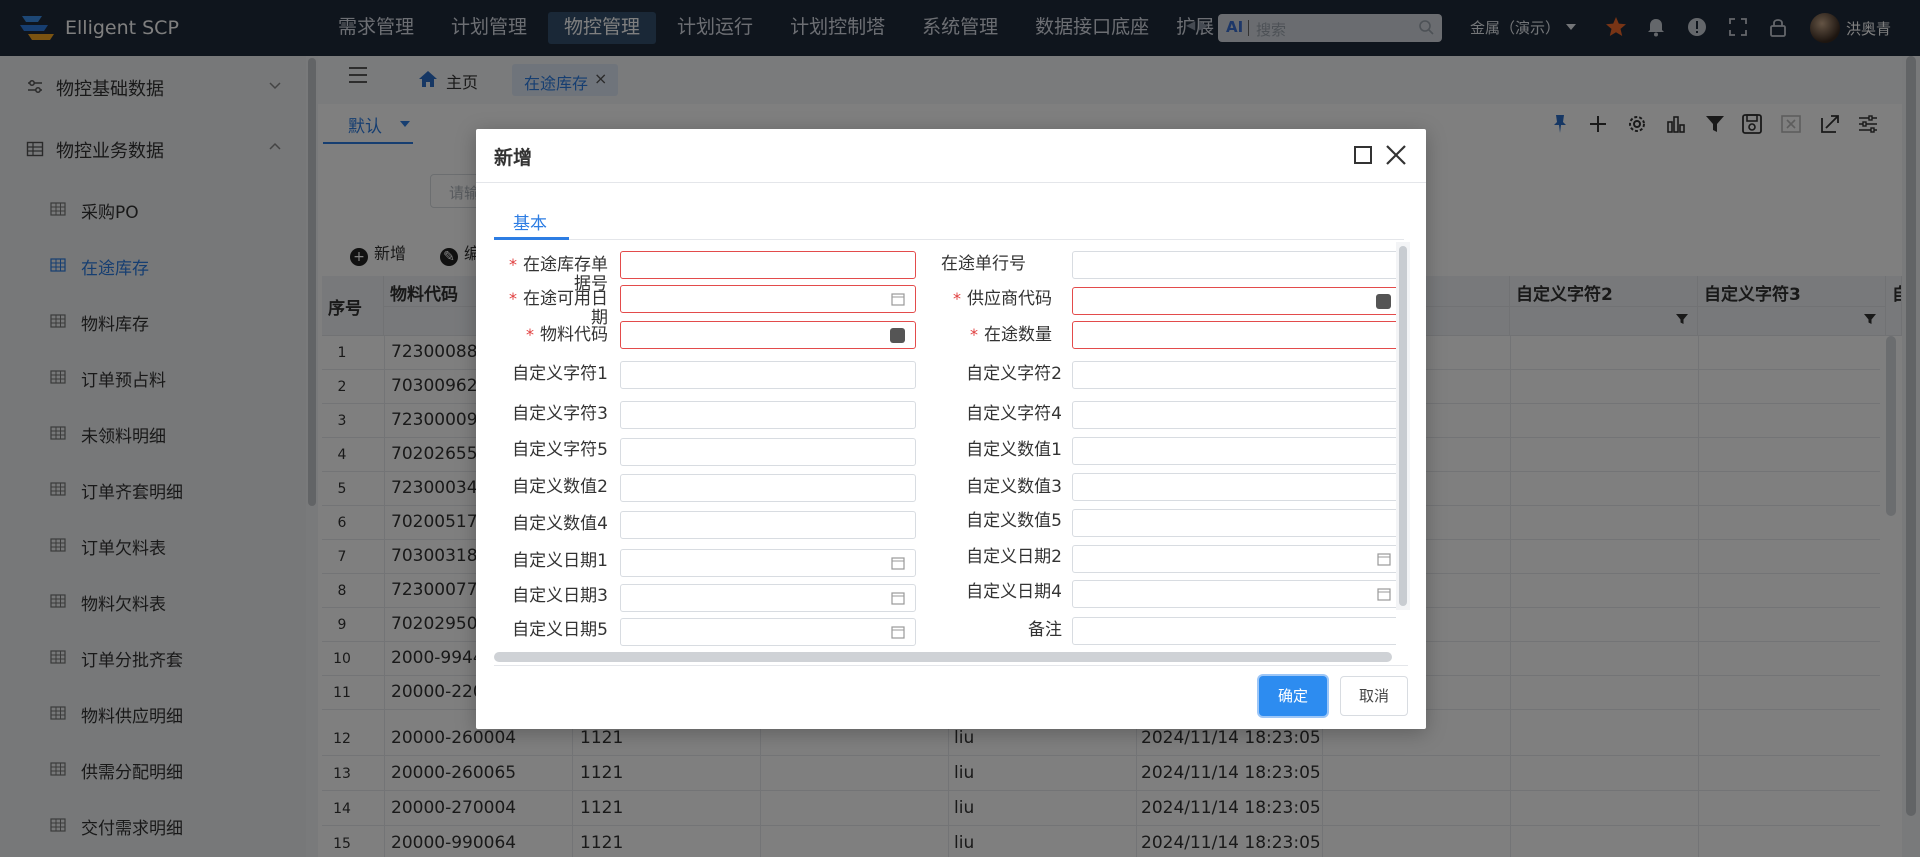  What do you see at coordinates (530, 221) in the screenshot?
I see `tab-basic: 基本` at bounding box center [530, 221].